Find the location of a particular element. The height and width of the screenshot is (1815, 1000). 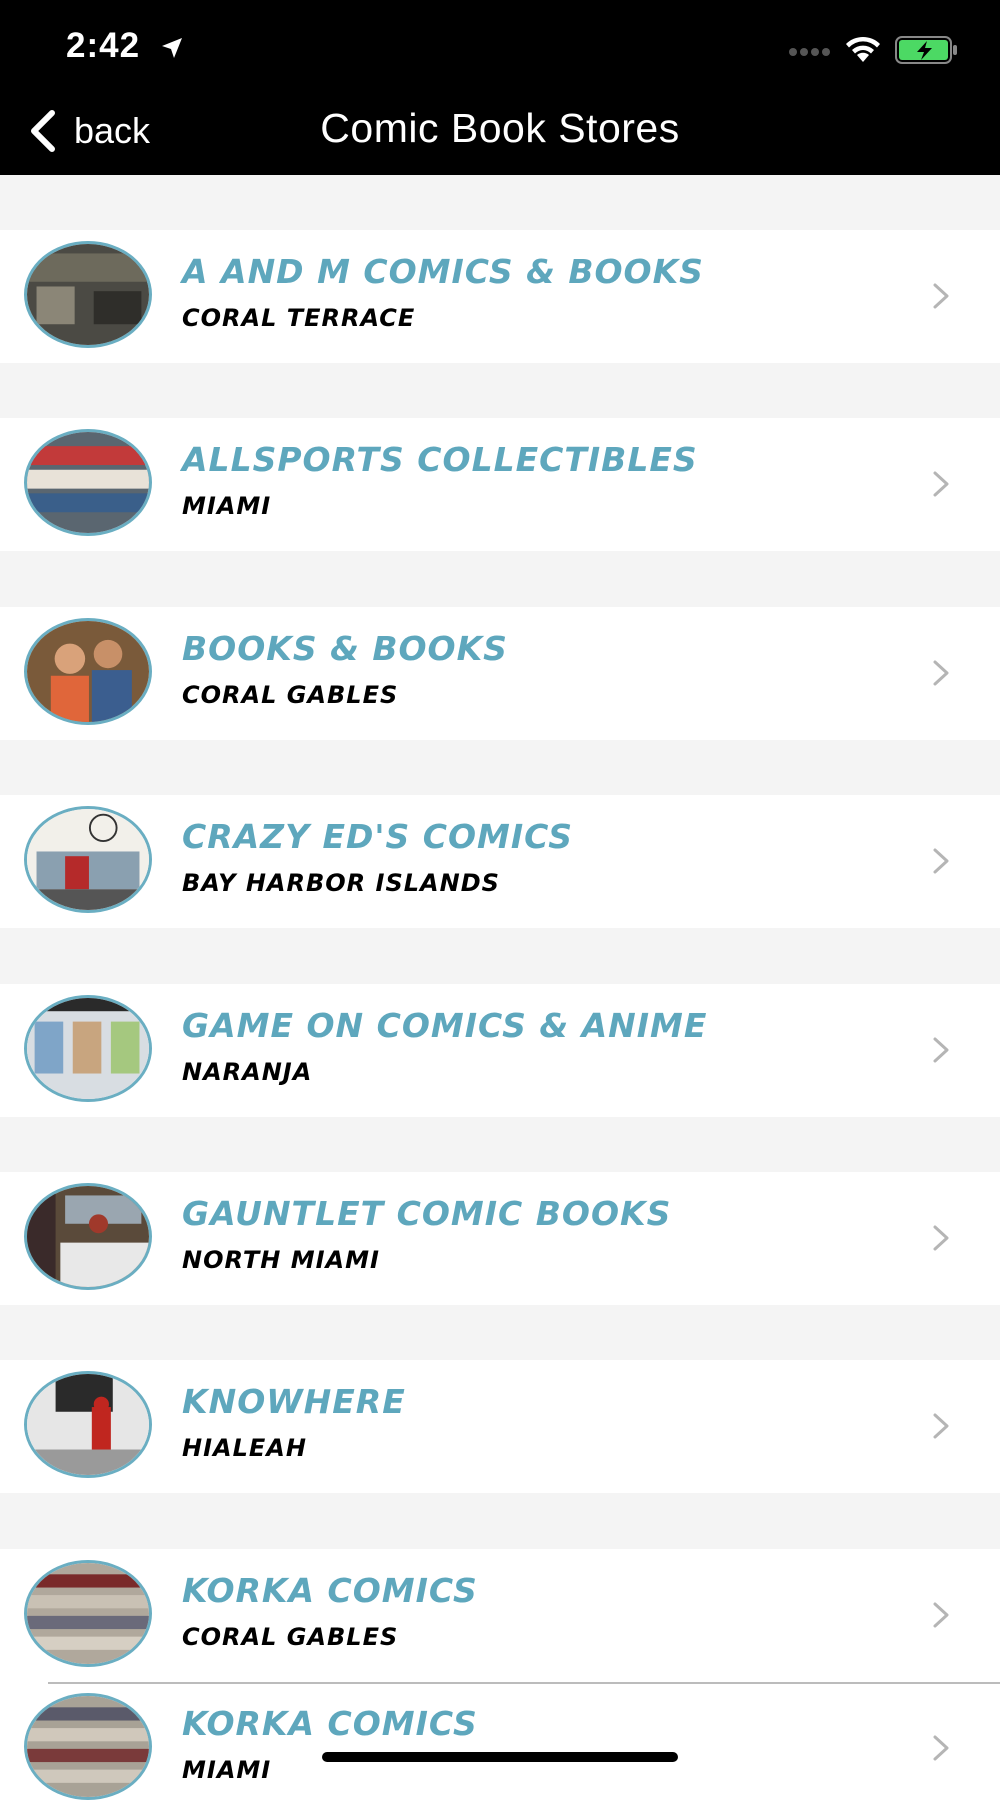

wifi-icon is located at coordinates (863, 49).